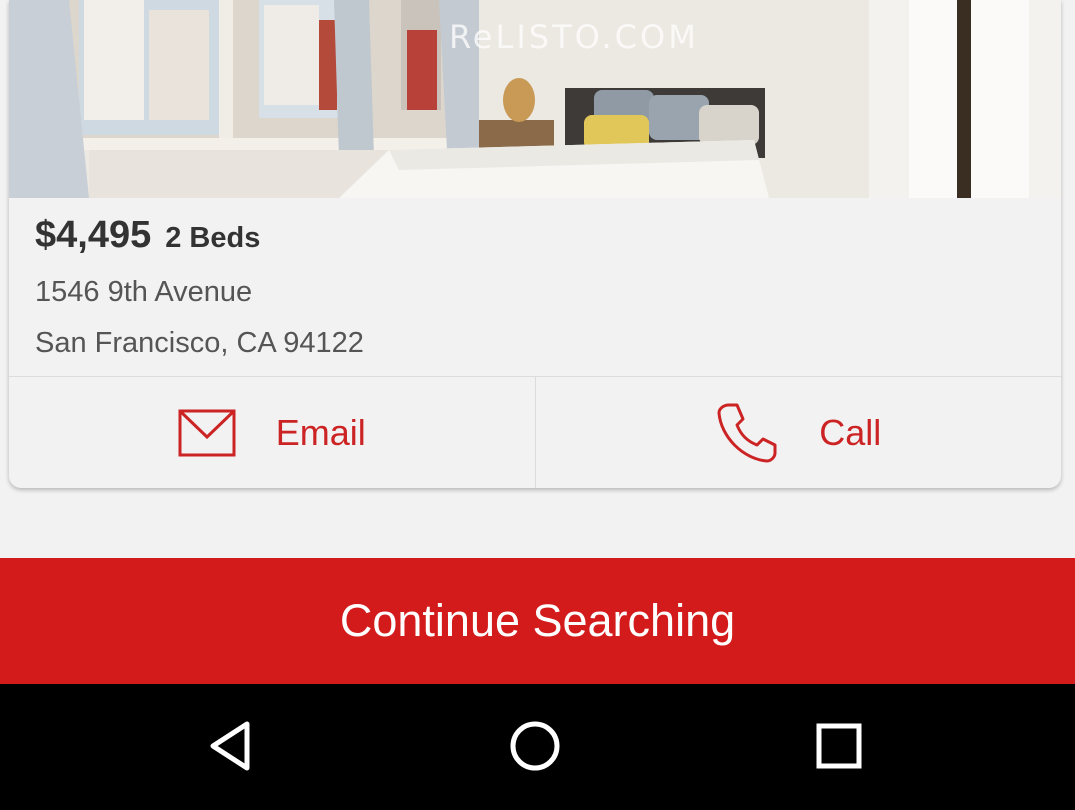  Describe the element at coordinates (213, 238) in the screenshot. I see `listing-beds: 2 Beds` at that location.